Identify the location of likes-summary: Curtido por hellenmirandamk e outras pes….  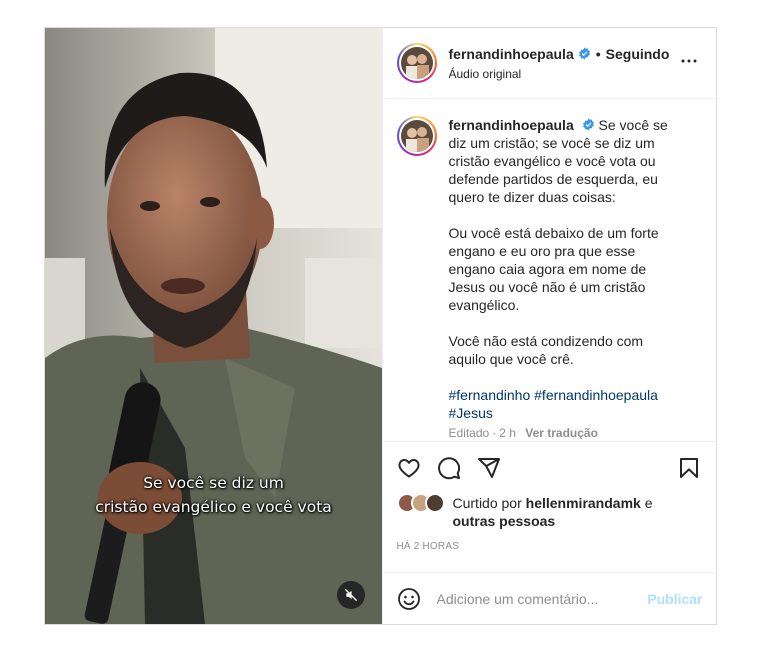
(550, 511).